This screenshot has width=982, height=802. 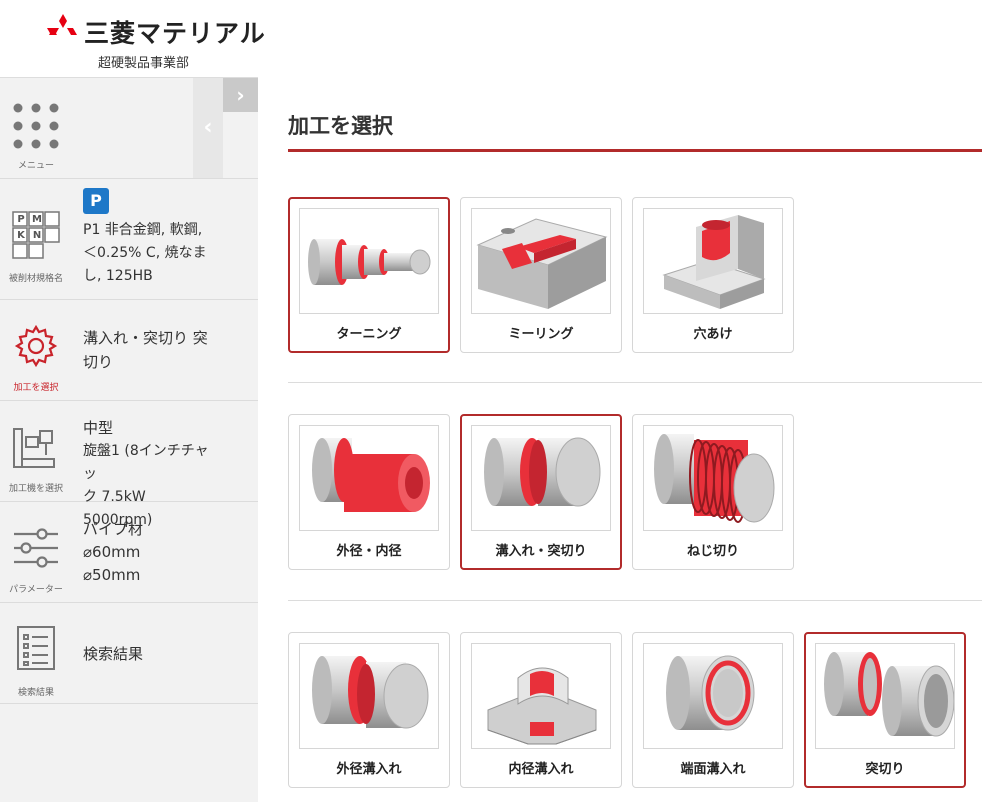 I want to click on material-line-2: ＜0.25% C, 焼なま, so click(x=145, y=253).